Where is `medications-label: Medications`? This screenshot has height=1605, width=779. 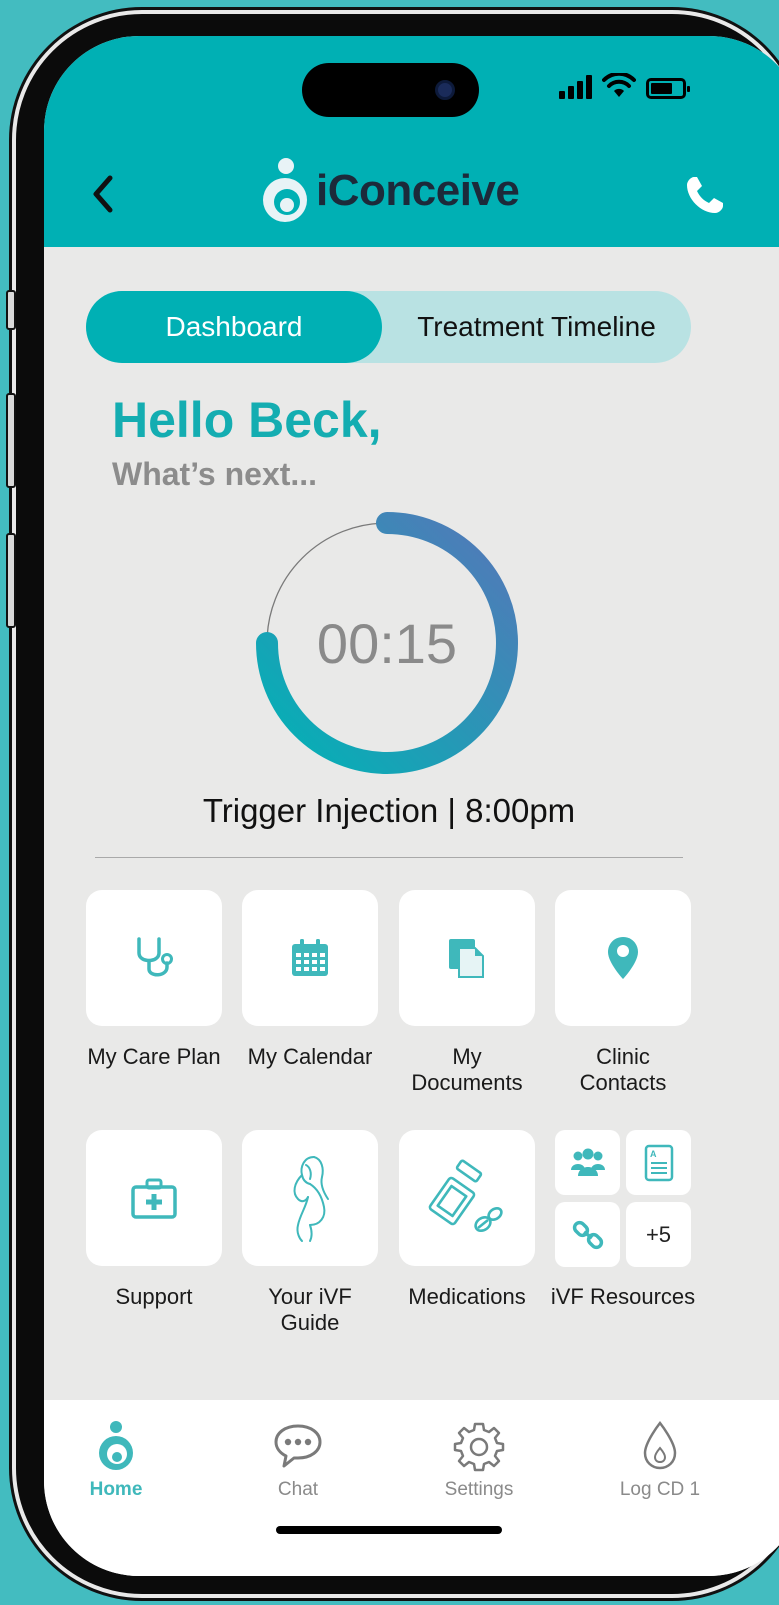 medications-label: Medications is located at coordinates (467, 1296).